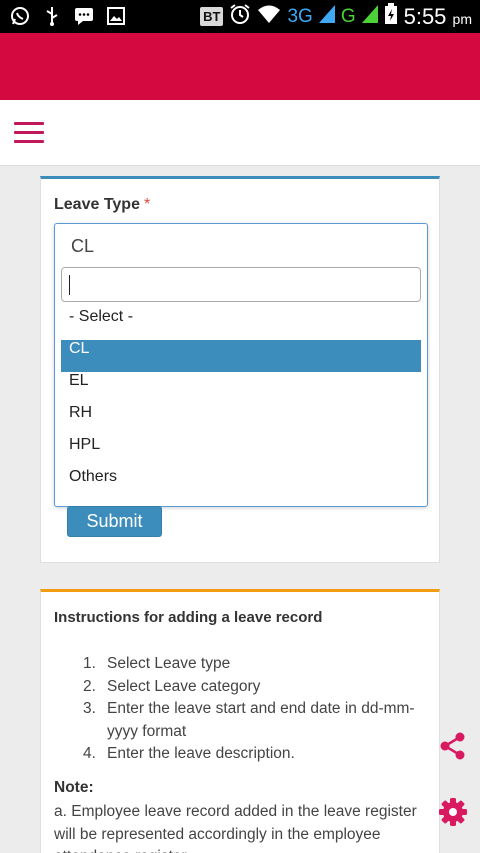 The width and height of the screenshot is (480, 853). Describe the element at coordinates (241, 284) in the screenshot. I see `dropdown-search-input` at that location.